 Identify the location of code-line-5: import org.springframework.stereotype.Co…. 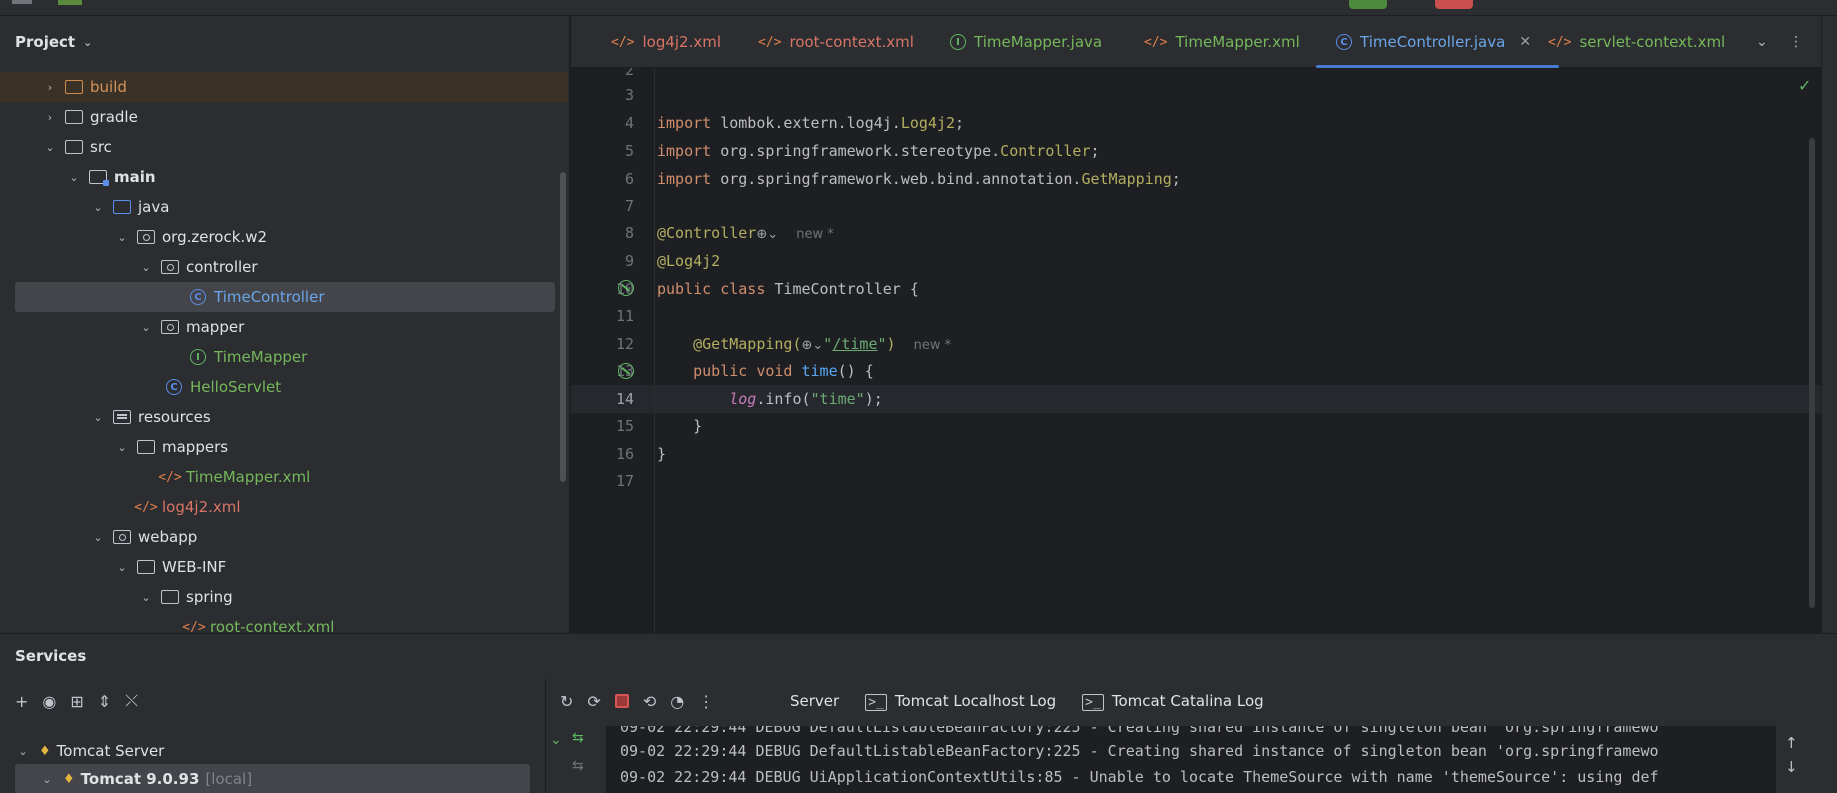
(878, 151).